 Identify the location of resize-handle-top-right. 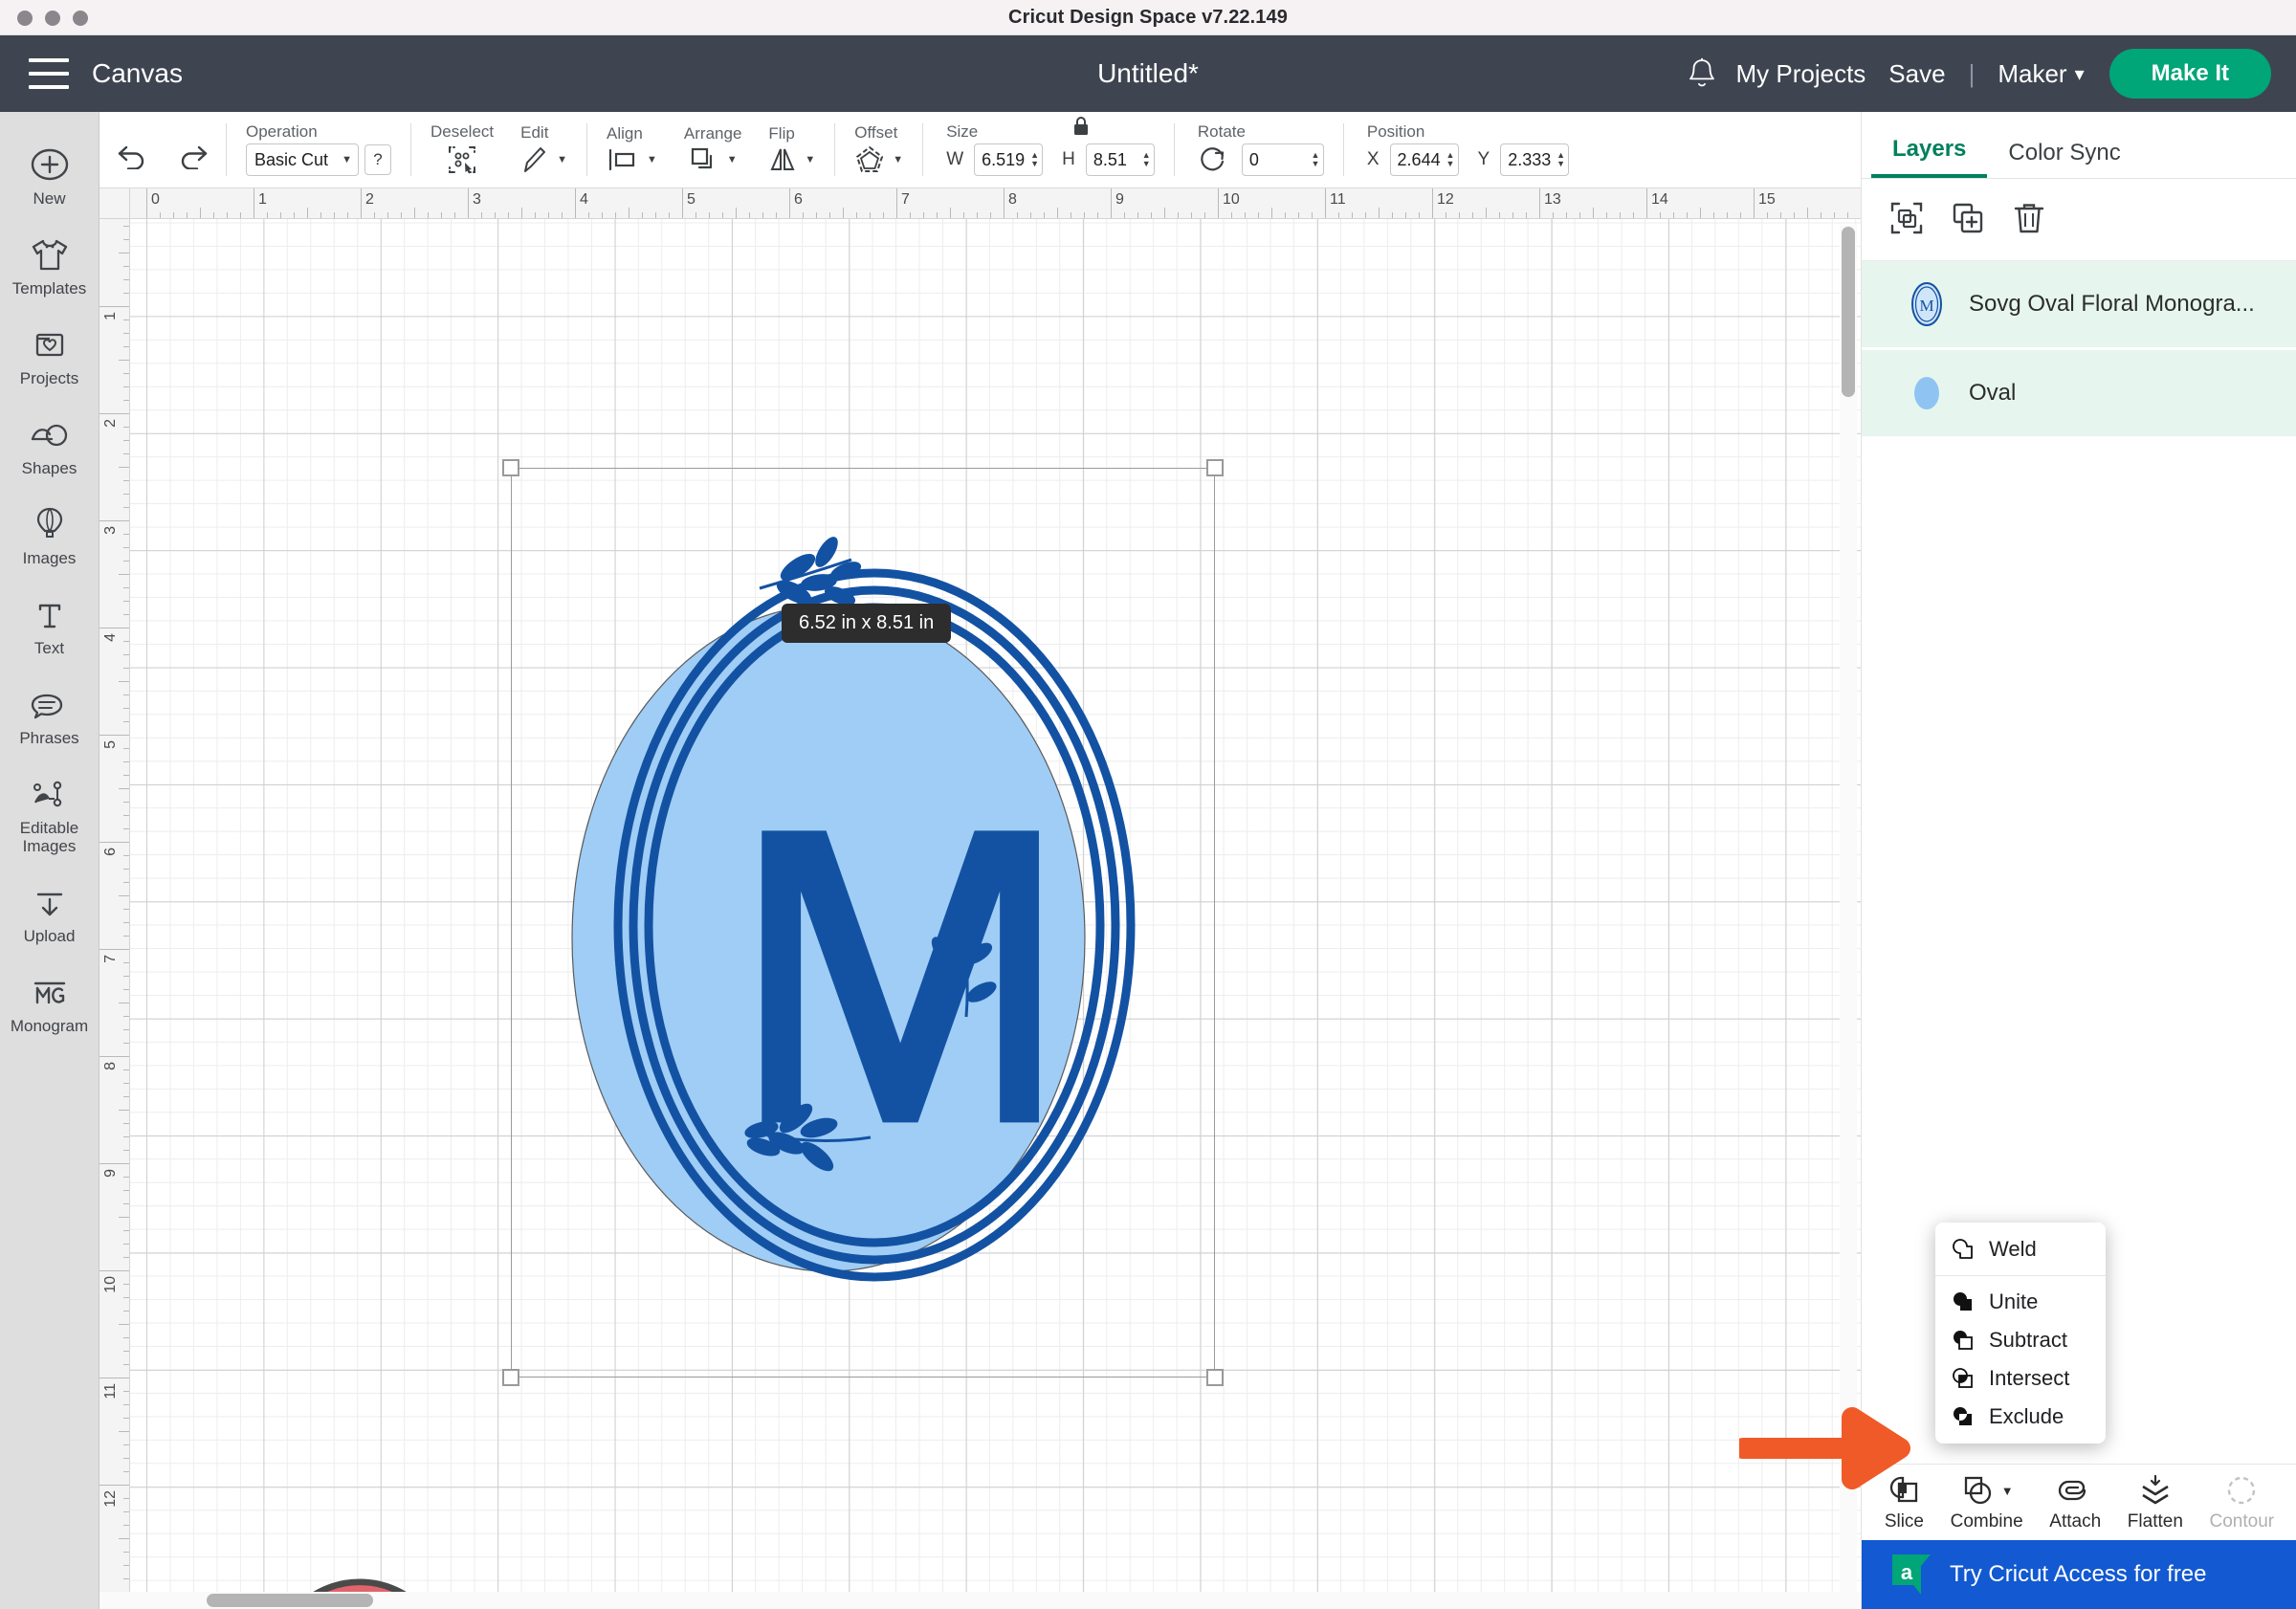
(1215, 467).